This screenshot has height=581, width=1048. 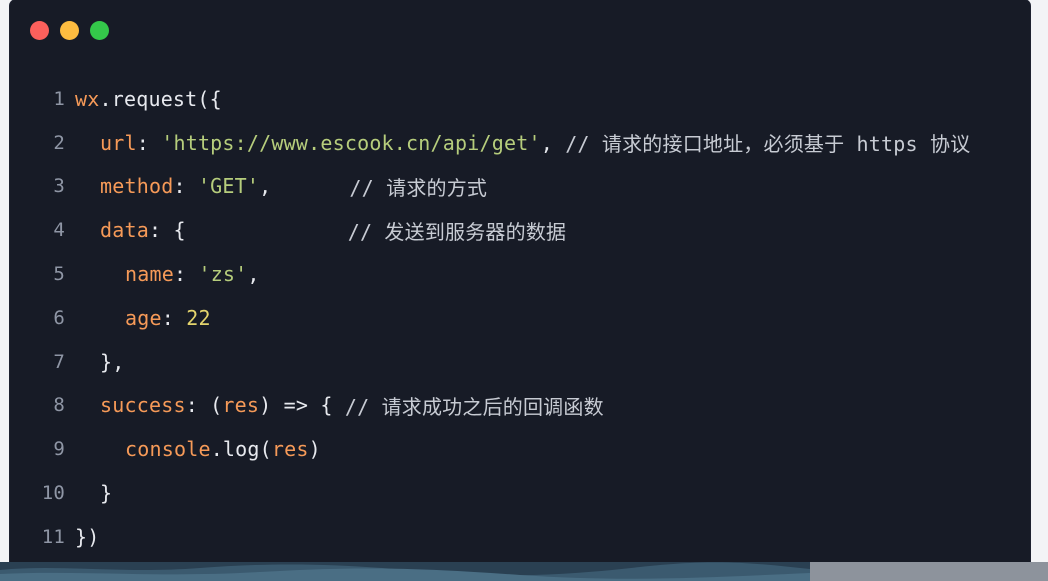 I want to click on code-line-5: 5 name: 'zs',, so click(x=520, y=274).